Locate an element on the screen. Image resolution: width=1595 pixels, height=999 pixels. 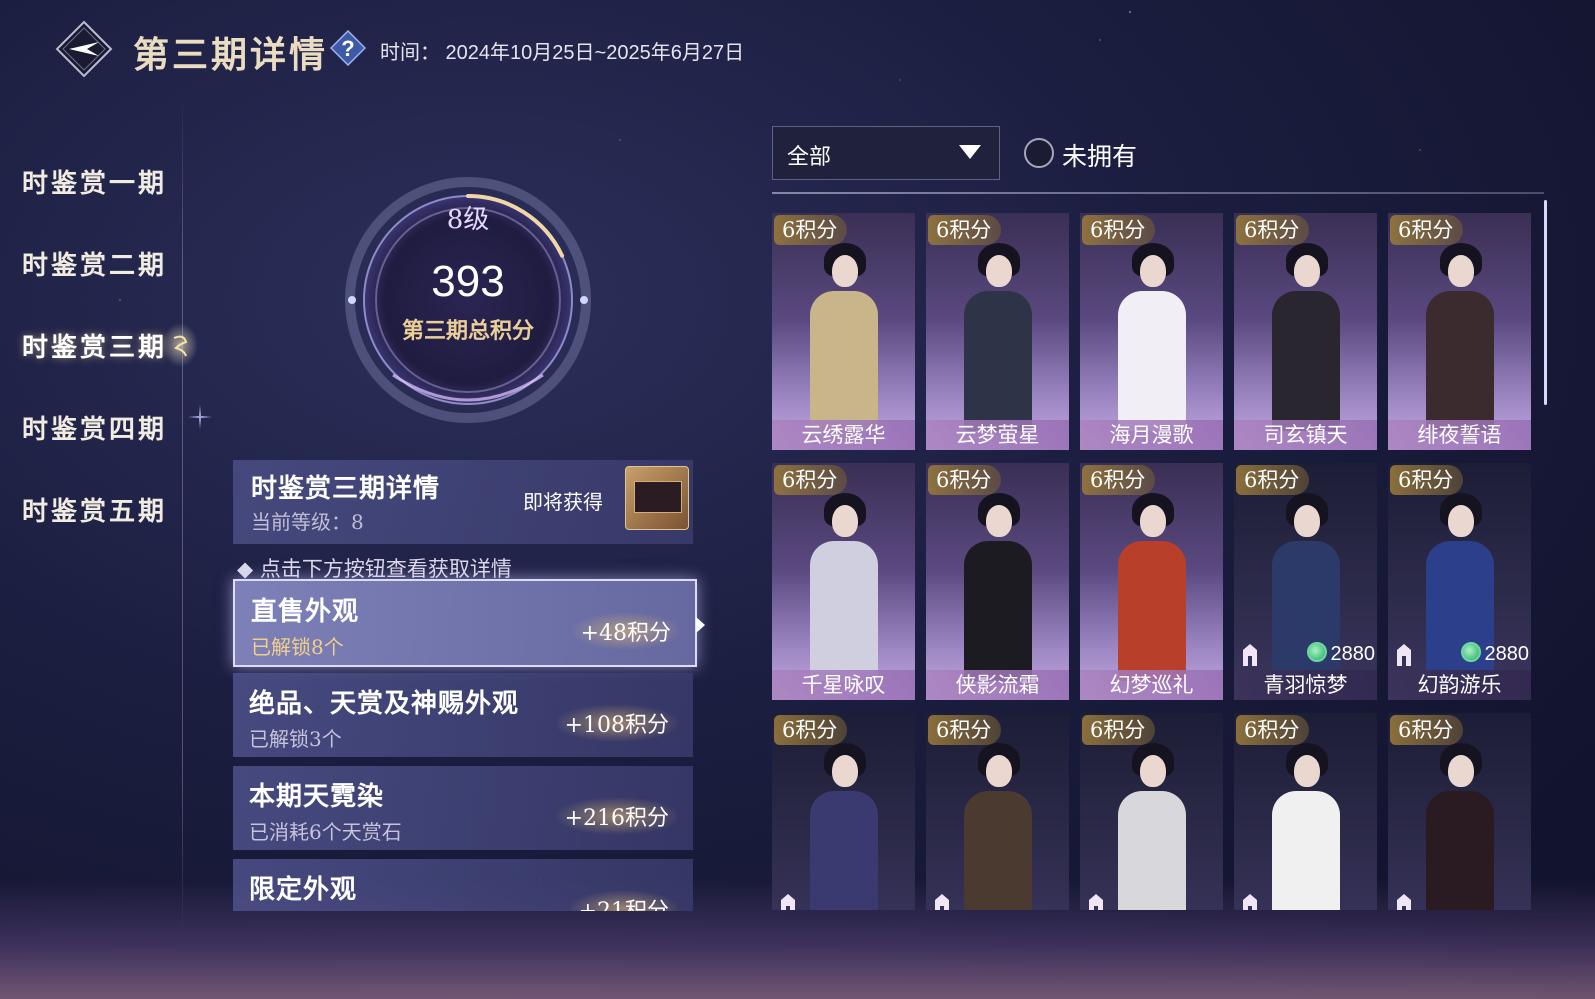
sidebar-item-period-2: 时鉴赏二期 is located at coordinates (94, 263).